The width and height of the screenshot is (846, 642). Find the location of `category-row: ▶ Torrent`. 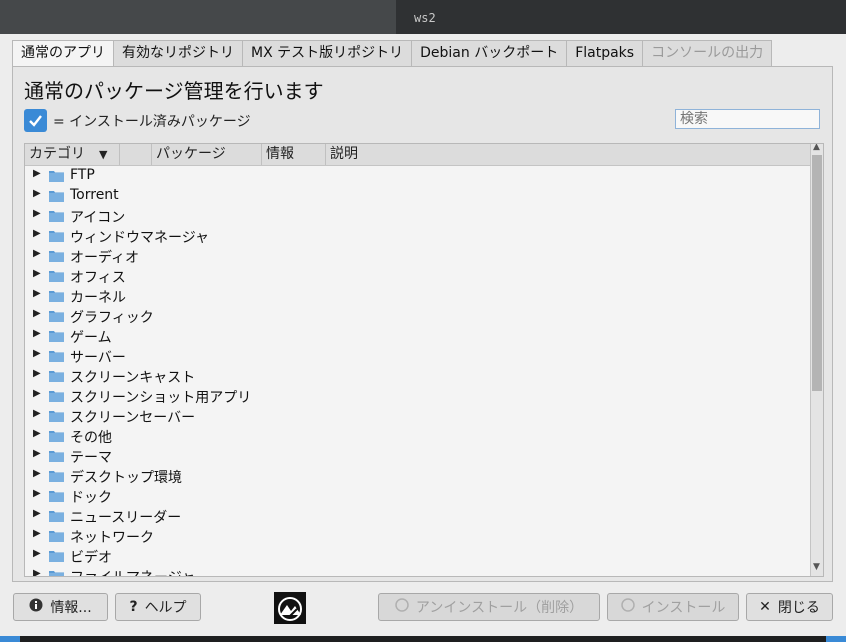

category-row: ▶ Torrent is located at coordinates (417, 196).